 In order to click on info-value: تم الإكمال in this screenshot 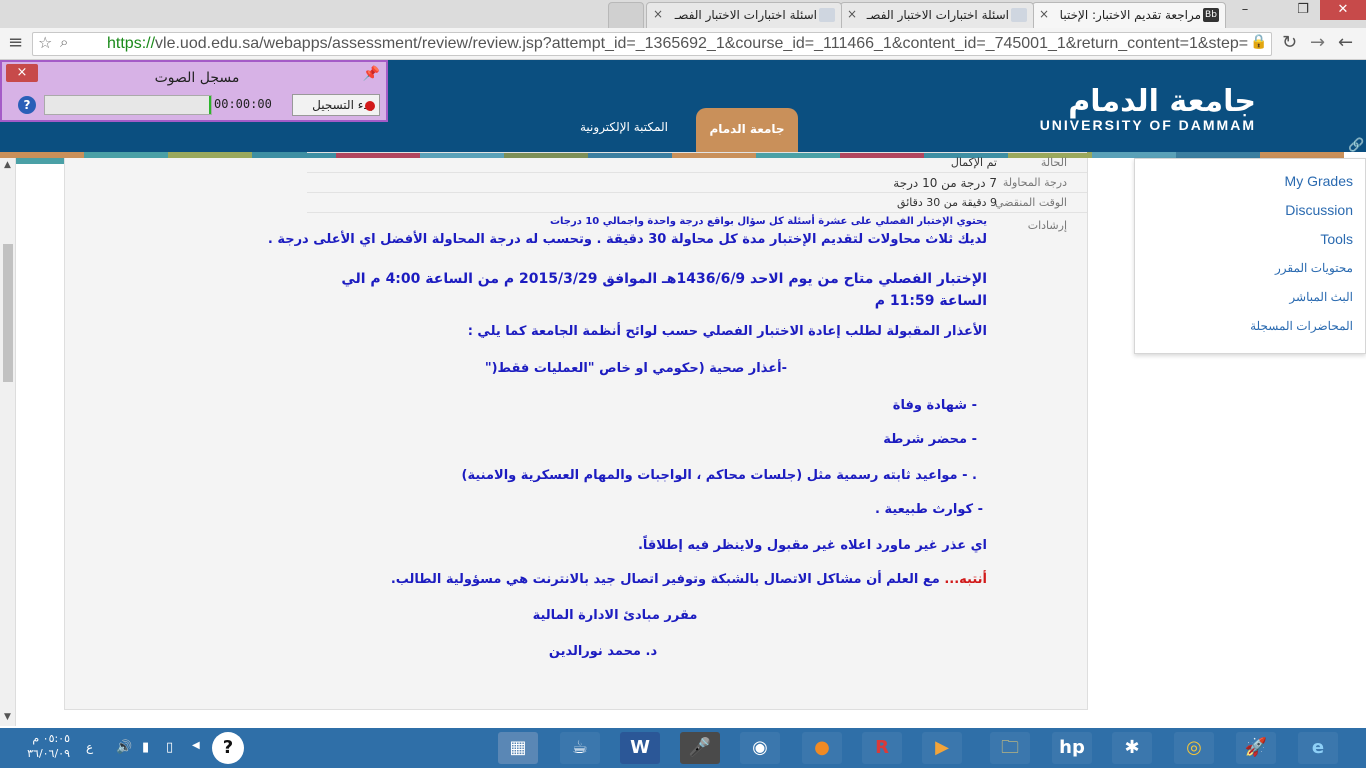, I will do `click(973, 162)`.